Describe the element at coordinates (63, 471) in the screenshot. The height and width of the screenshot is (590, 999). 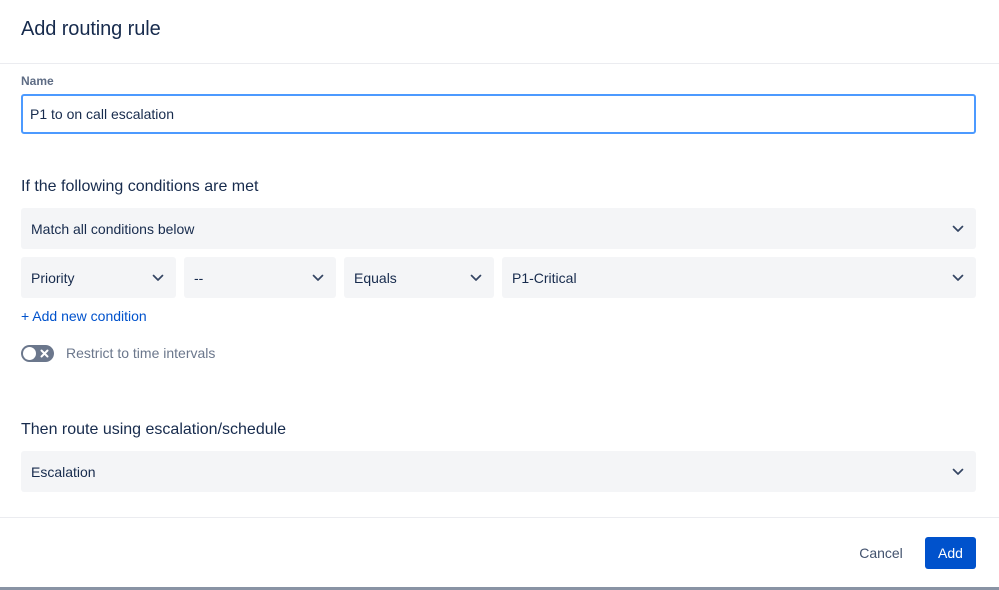
I see `escalation-value: Escalation` at that location.